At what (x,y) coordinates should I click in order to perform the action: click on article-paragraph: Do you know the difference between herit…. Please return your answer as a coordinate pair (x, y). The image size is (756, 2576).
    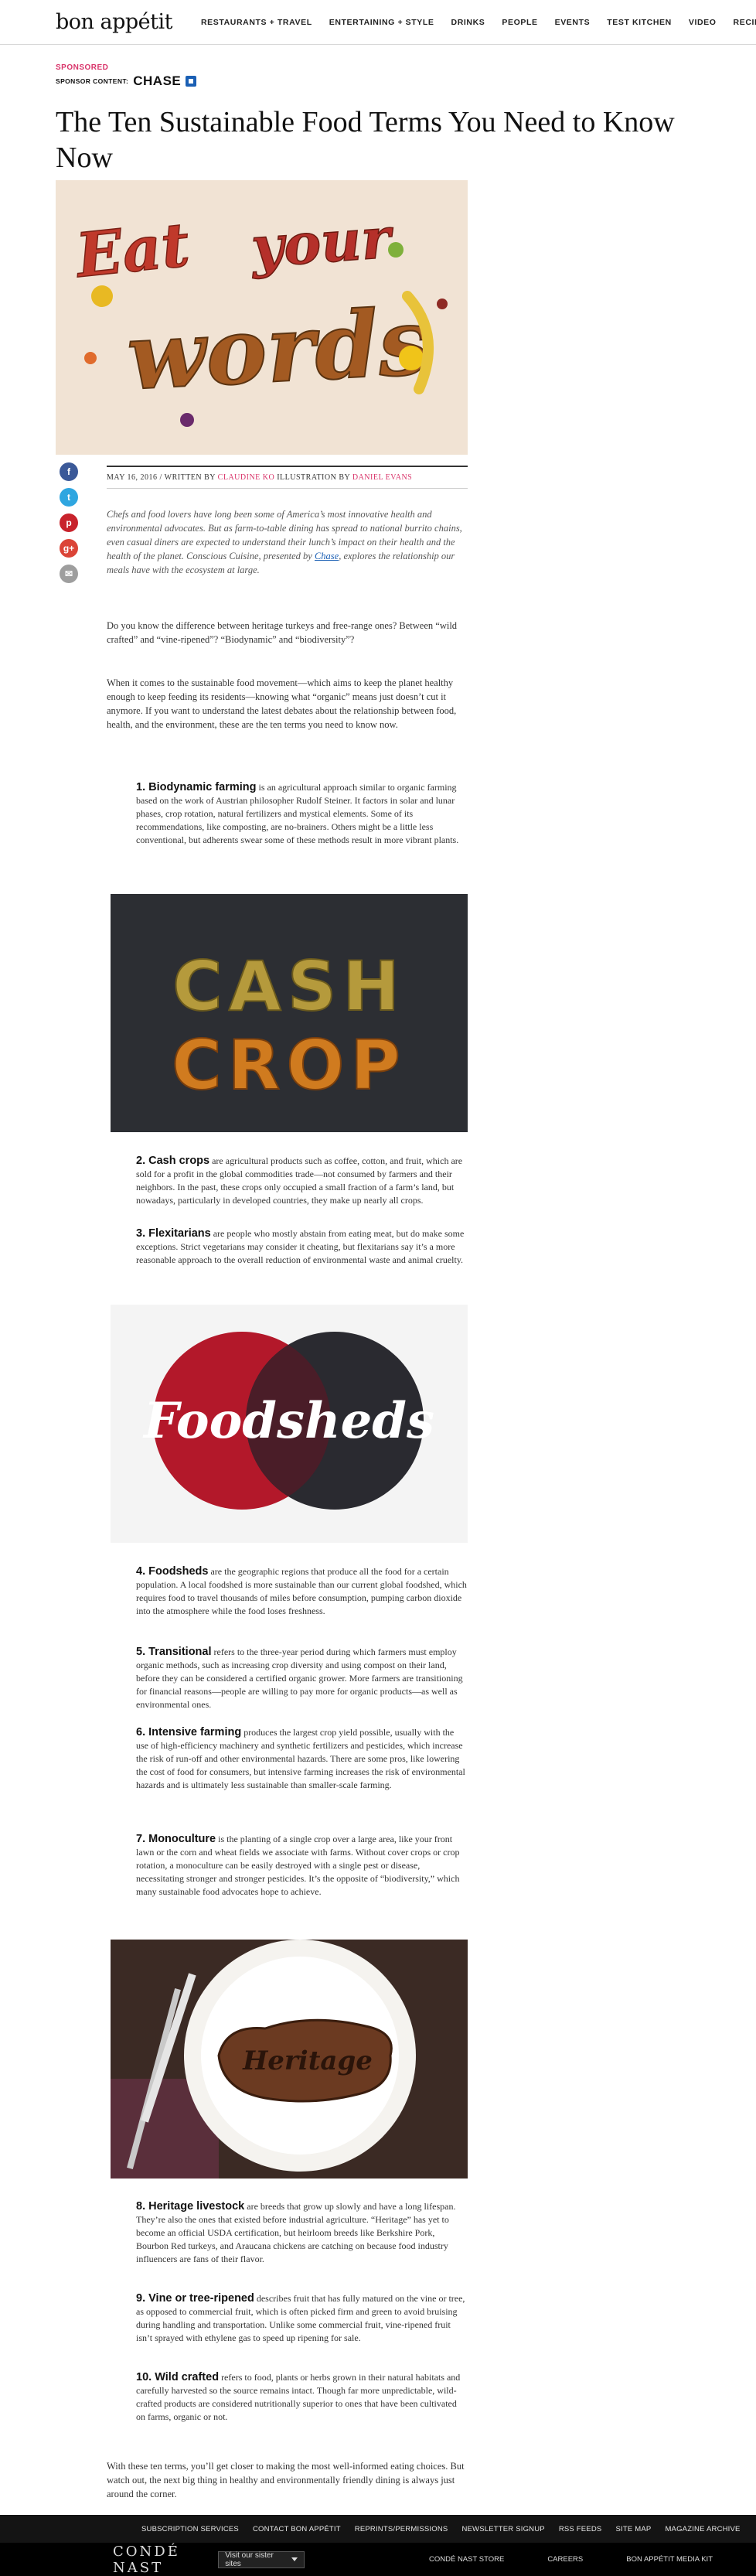
    Looking at the image, I should click on (282, 632).